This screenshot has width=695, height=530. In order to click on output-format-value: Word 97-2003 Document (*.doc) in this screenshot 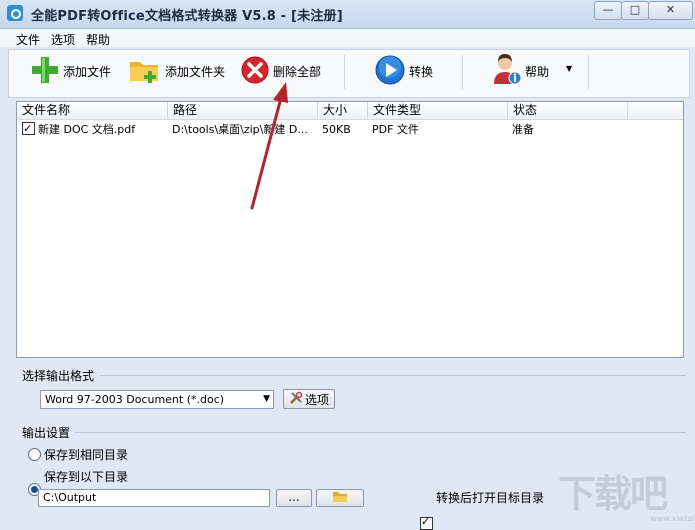, I will do `click(135, 399)`.